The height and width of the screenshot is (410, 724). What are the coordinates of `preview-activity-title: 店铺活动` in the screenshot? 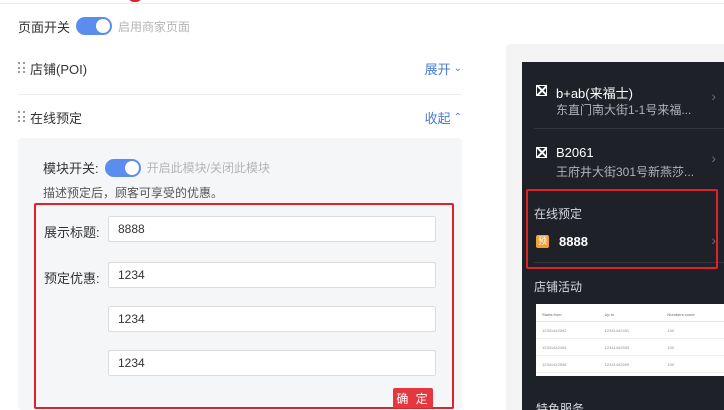 It's located at (558, 287).